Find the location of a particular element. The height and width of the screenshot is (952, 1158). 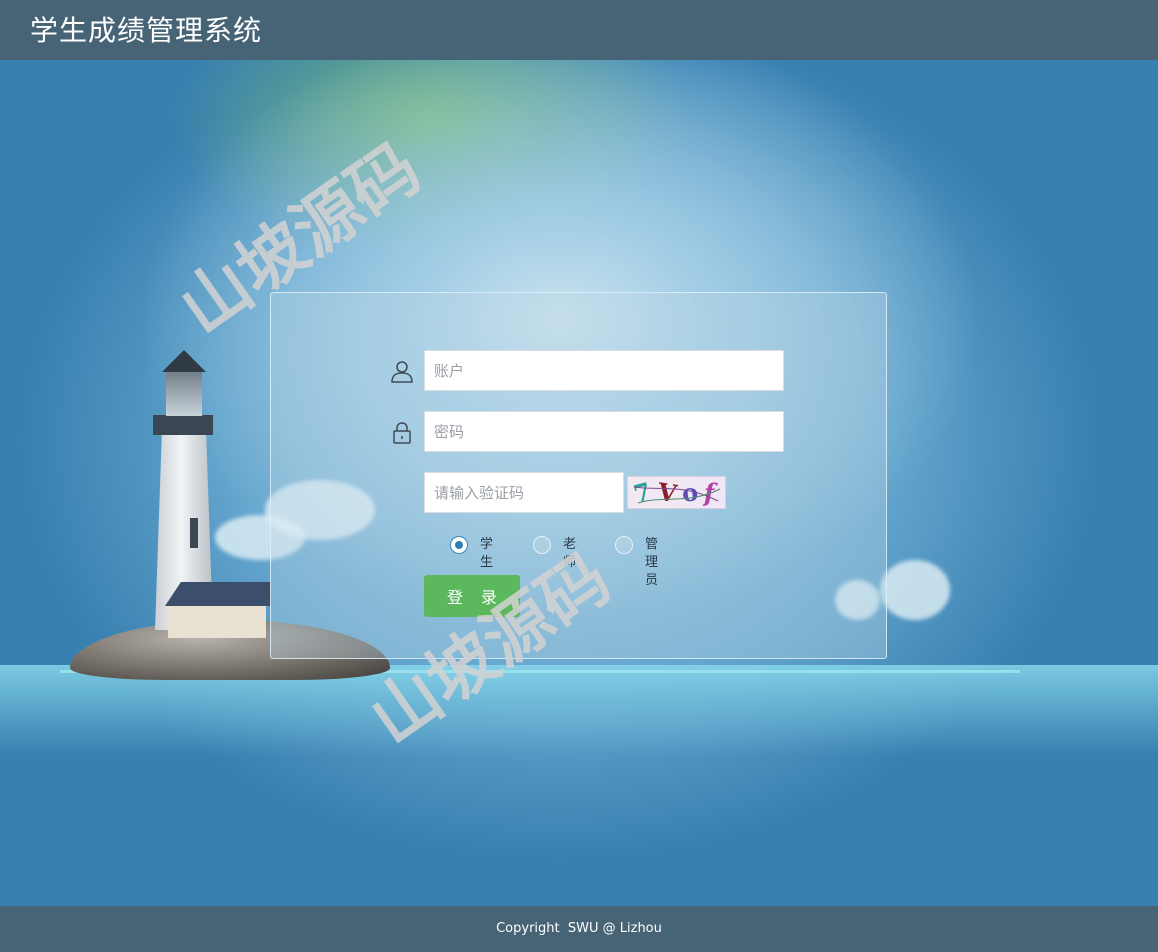

captcha-image: 7 V o f is located at coordinates (676, 492).